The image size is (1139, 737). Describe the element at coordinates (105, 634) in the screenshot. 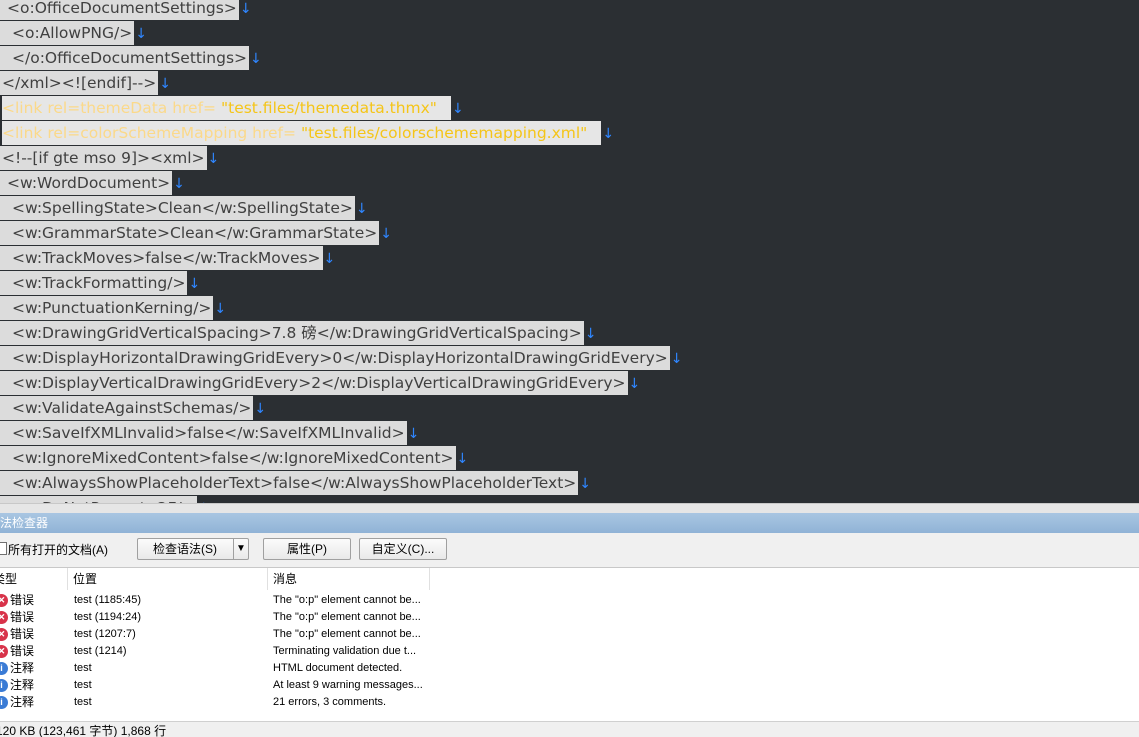

I see `result-location: test (1207:7)` at that location.